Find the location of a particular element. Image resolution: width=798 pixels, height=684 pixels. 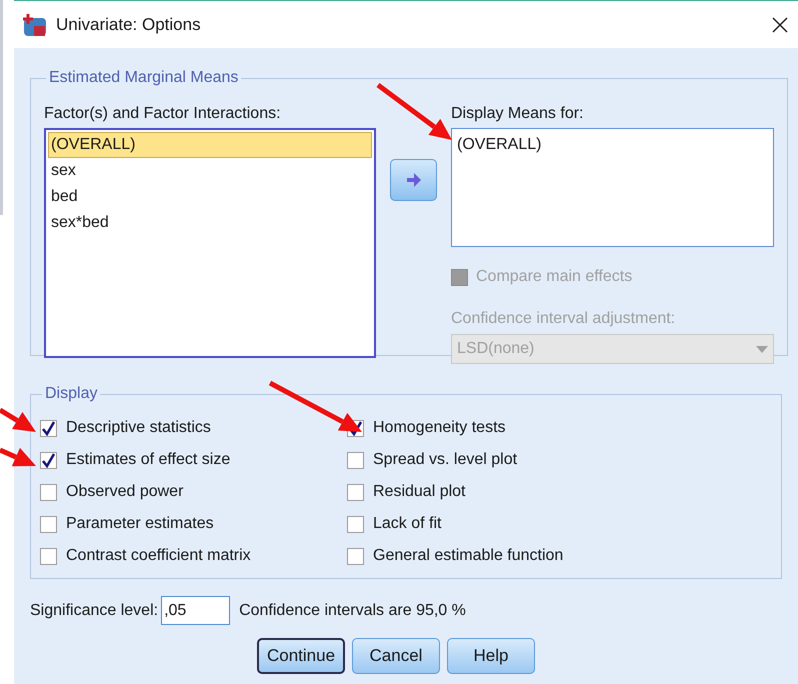

list-item: bed is located at coordinates (210, 197).